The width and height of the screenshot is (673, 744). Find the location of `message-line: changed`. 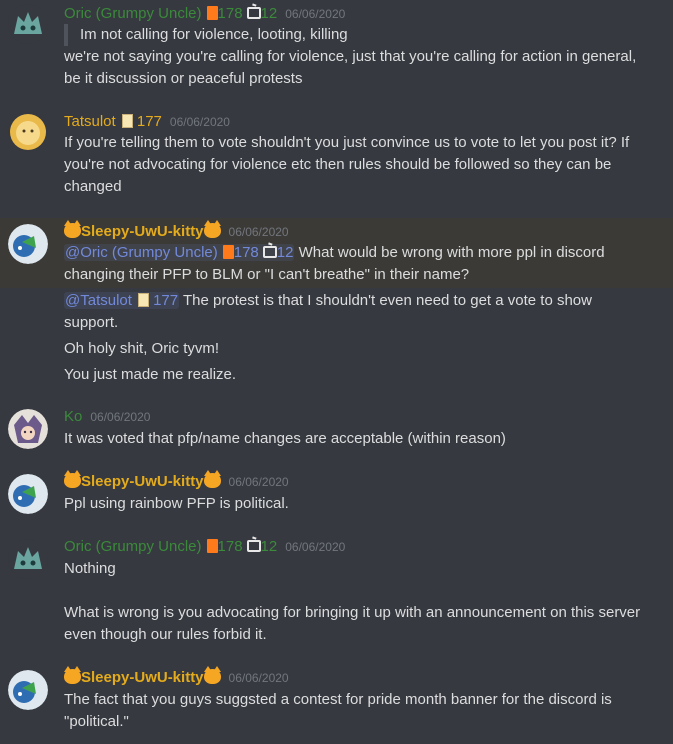

message-line: changed is located at coordinates (93, 186).